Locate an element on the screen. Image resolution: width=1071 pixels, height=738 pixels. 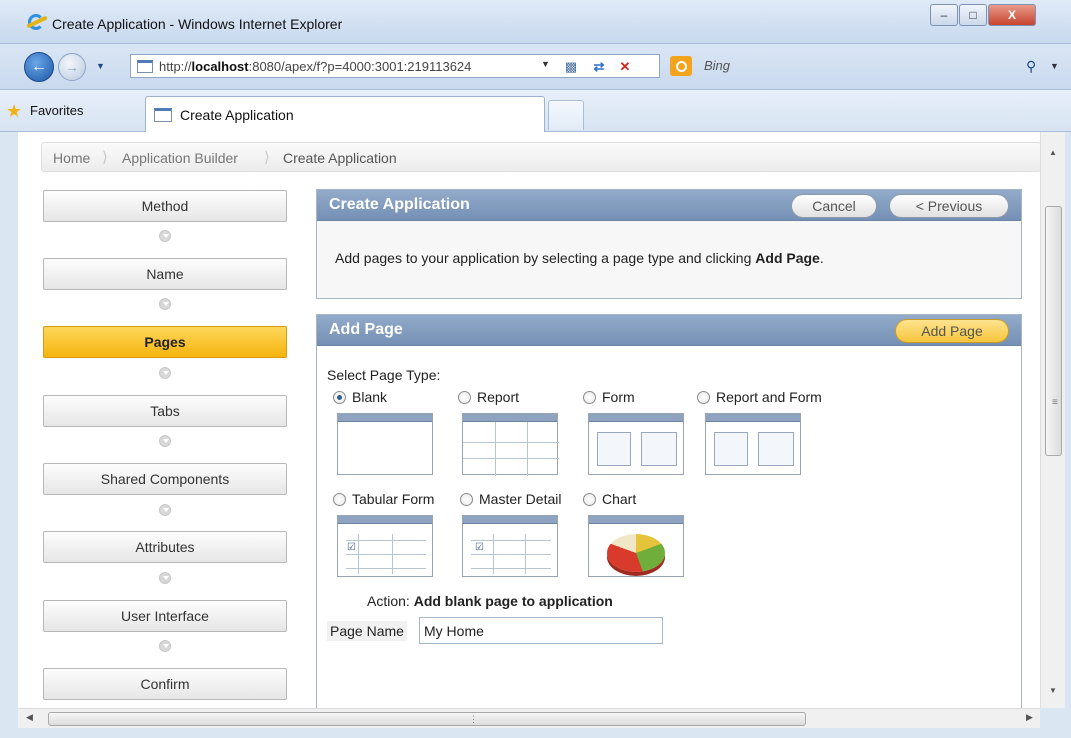
browser-tab-active: Create Application is located at coordinates (345, 114).